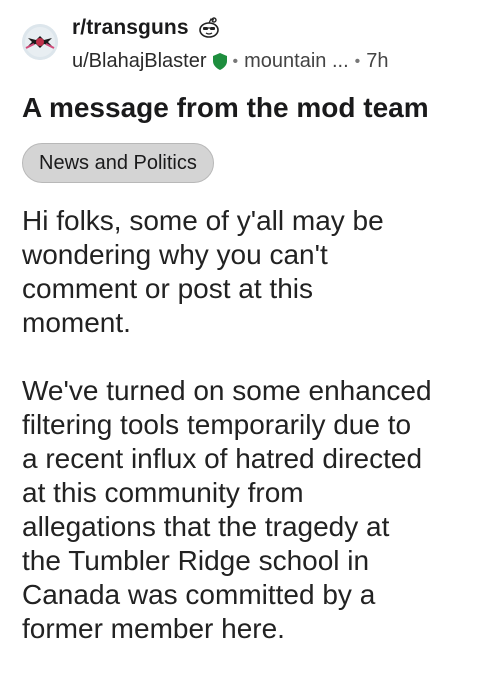 The image size is (493, 680). Describe the element at coordinates (217, 424) in the screenshot. I see `body-line: filtering tools temporarily due to` at that location.